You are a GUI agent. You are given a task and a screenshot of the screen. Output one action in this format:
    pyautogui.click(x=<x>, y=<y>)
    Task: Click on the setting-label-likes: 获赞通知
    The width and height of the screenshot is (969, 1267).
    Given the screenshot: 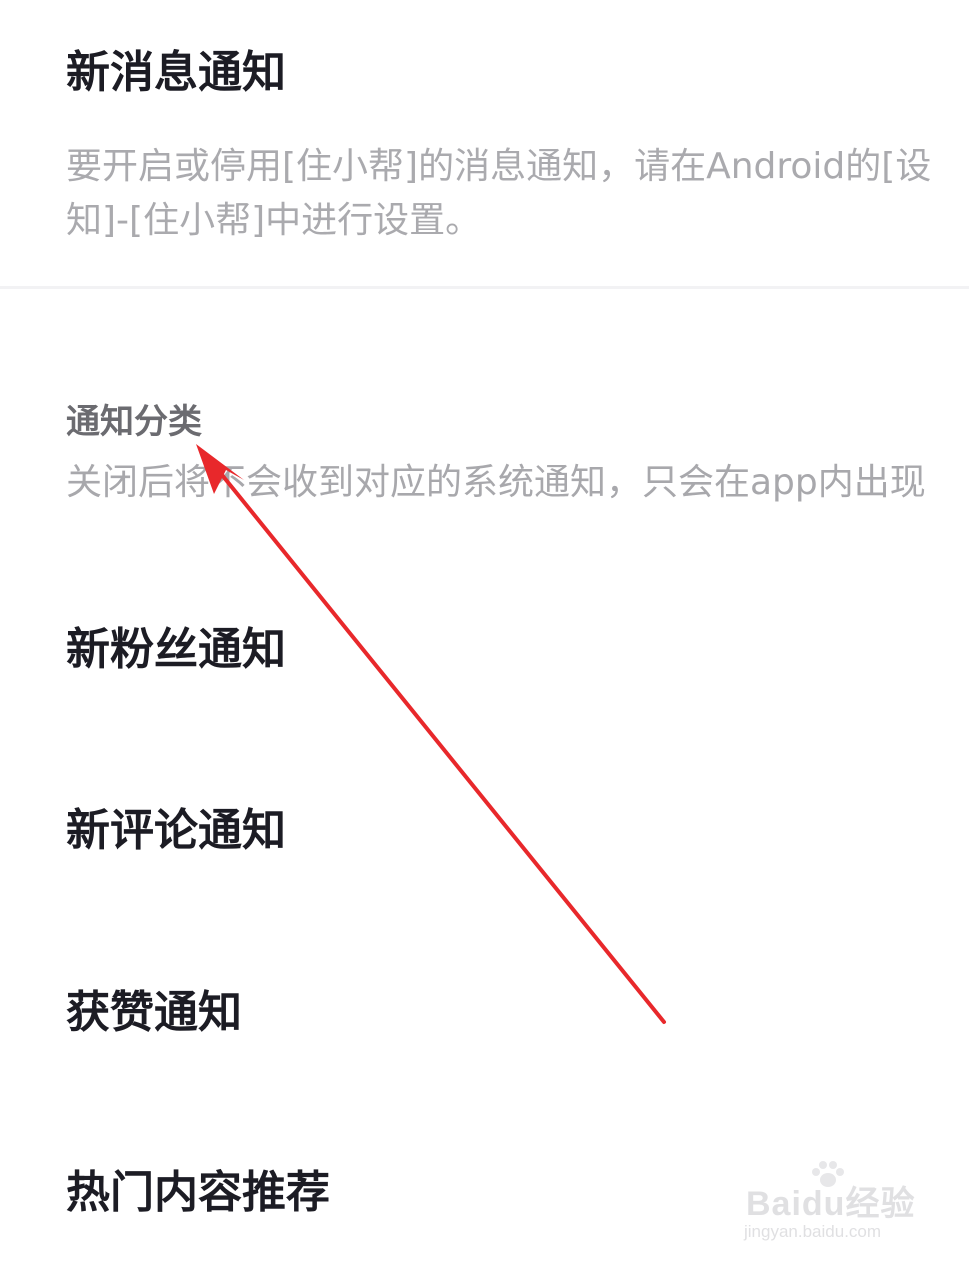 What is the action you would take?
    pyautogui.click(x=154, y=1012)
    